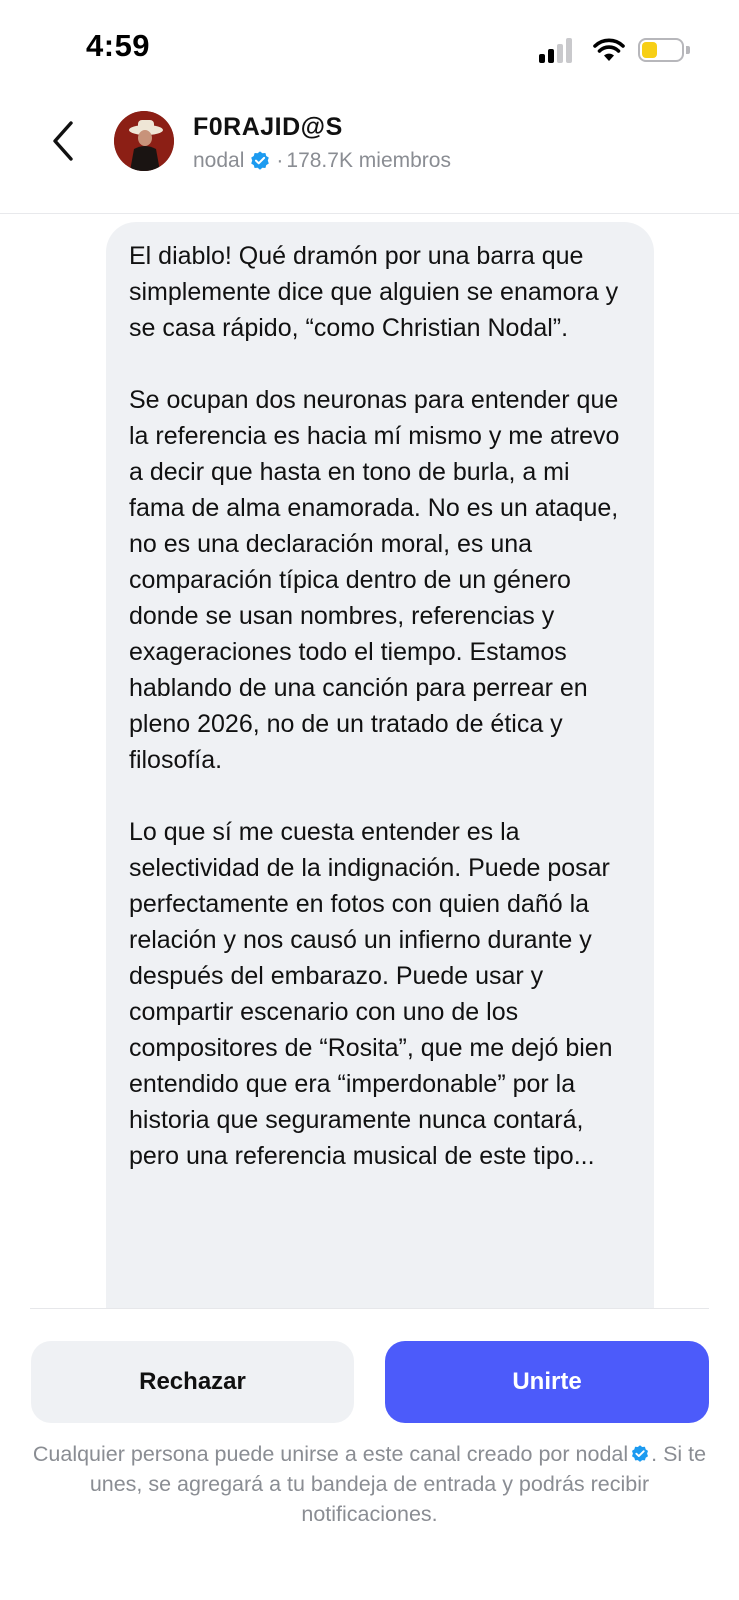 The height and width of the screenshot is (1600, 739). I want to click on battery-icon, so click(664, 50).